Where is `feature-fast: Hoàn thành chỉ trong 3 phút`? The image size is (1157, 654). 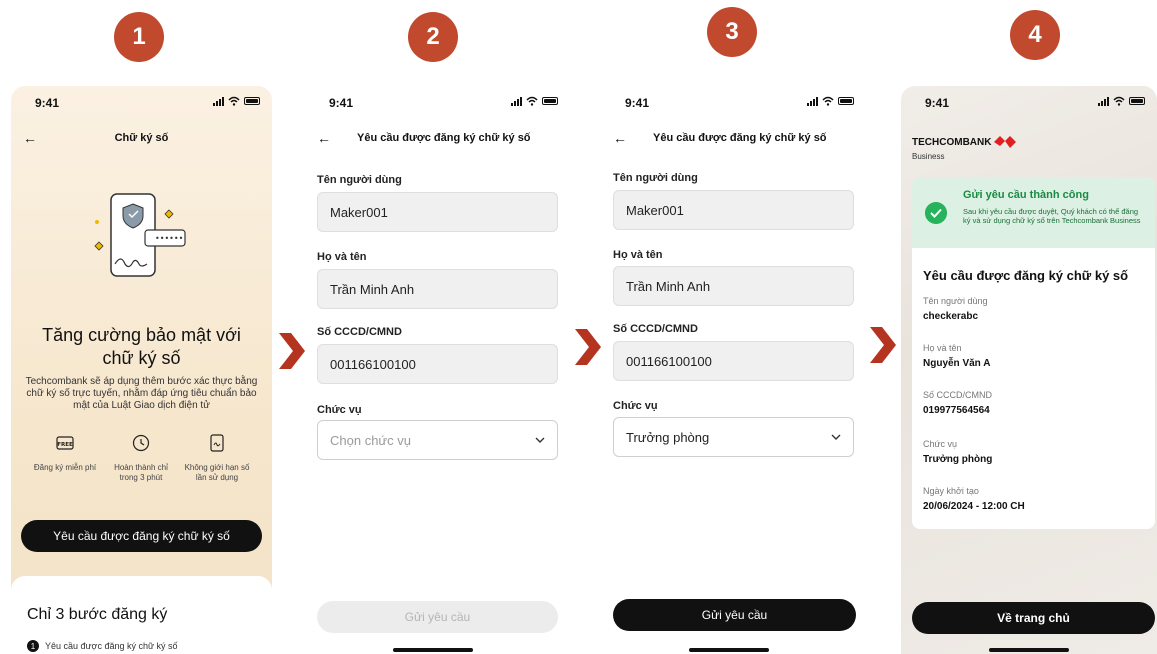
feature-fast: Hoàn thành chỉ trong 3 phút is located at coordinates (141, 458).